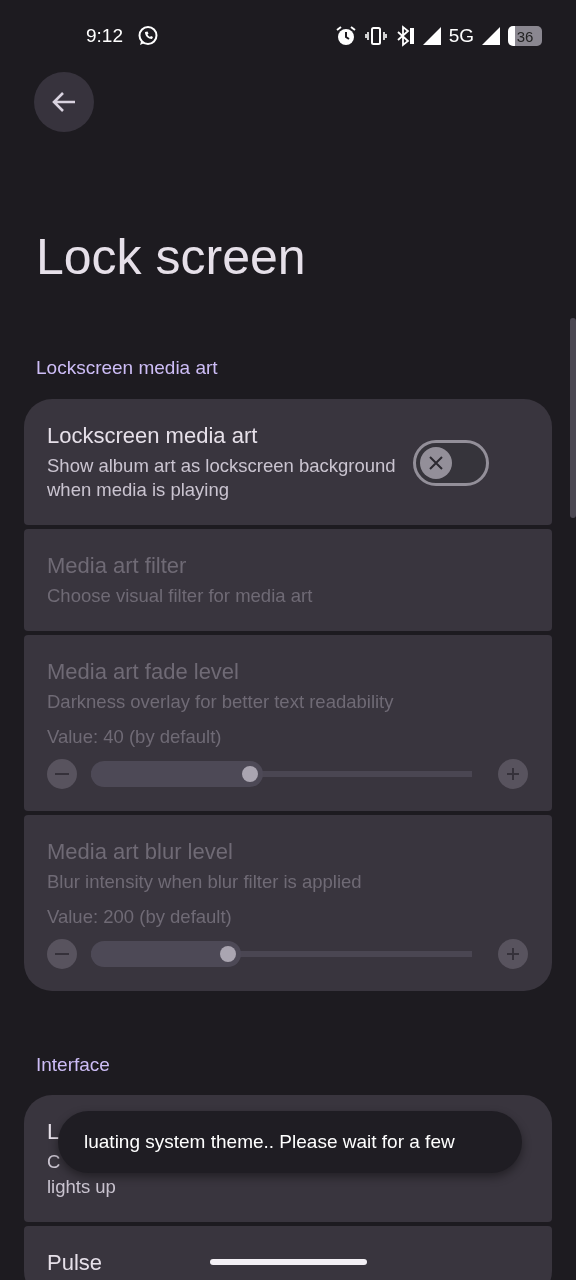  Describe the element at coordinates (152, 435) in the screenshot. I see `item-title: Lockscreen media art` at that location.